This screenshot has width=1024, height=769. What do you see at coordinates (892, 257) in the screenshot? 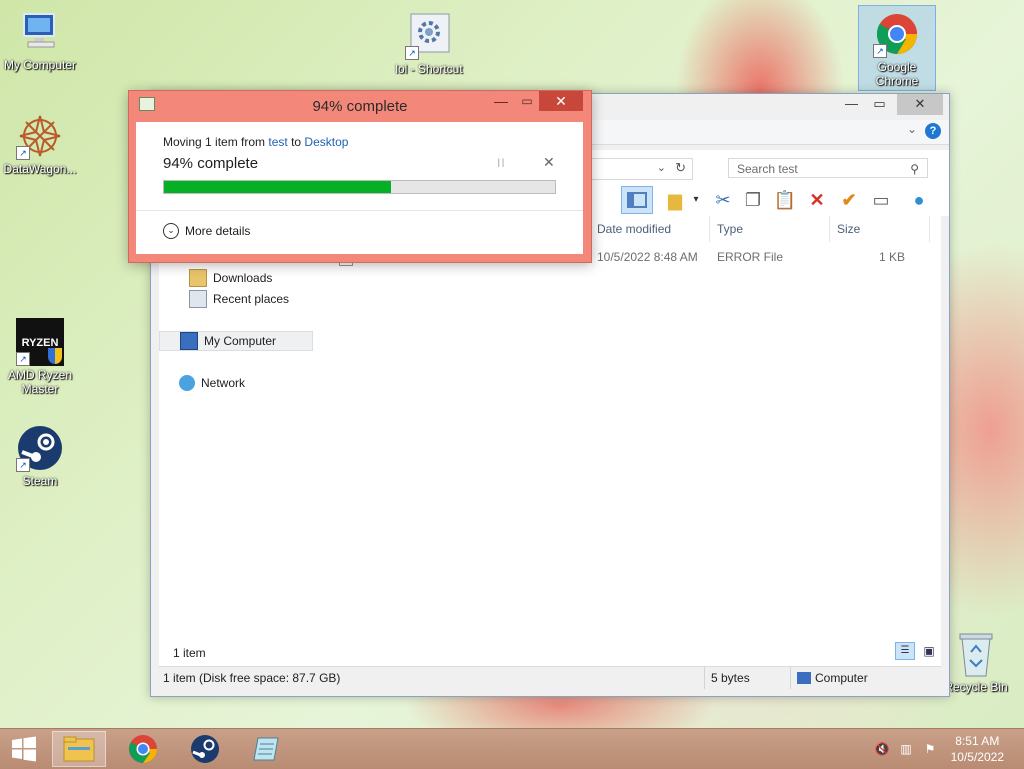
I see `file-size: 1 KB` at bounding box center [892, 257].